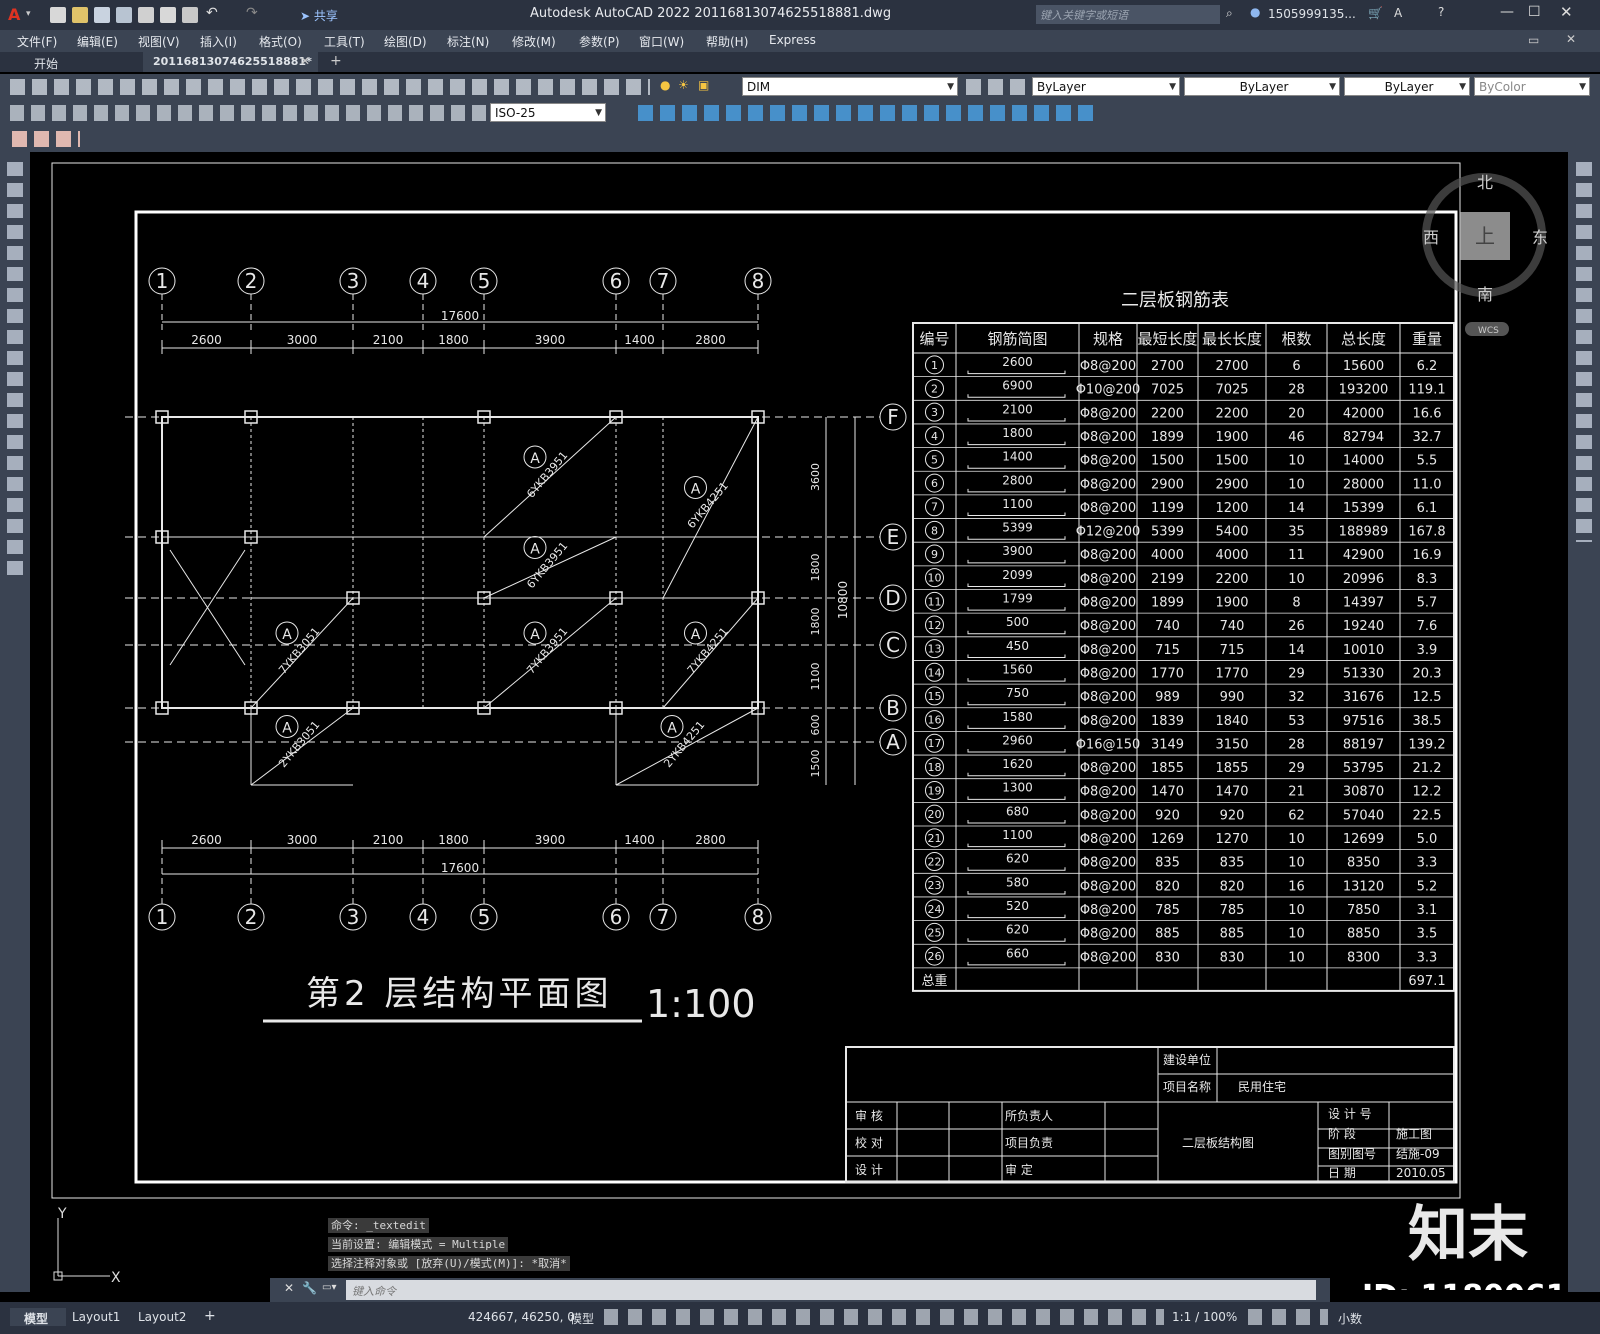 The width and height of the screenshot is (1600, 1334). Describe the element at coordinates (97, 41) in the screenshot. I see `menu-edit: 编辑(E)` at that location.